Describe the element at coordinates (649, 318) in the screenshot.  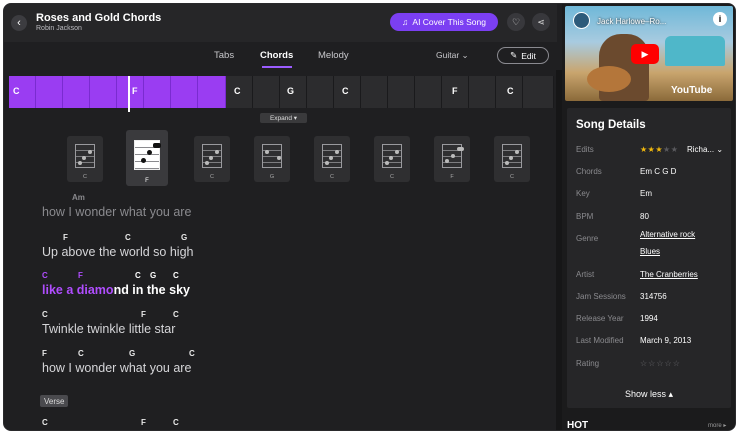
I see `release-year-value: 1994` at that location.